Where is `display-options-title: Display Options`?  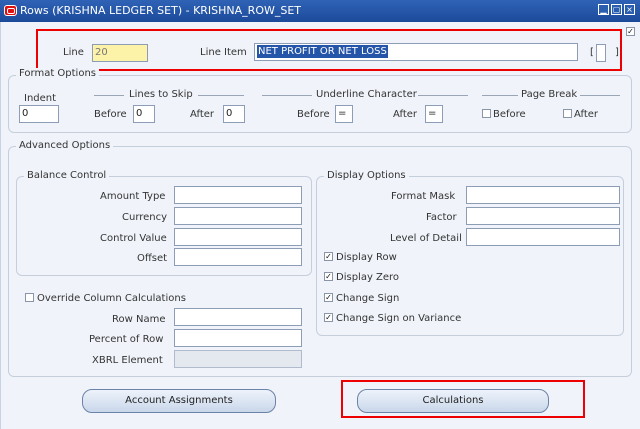 display-options-title: Display Options is located at coordinates (366, 175).